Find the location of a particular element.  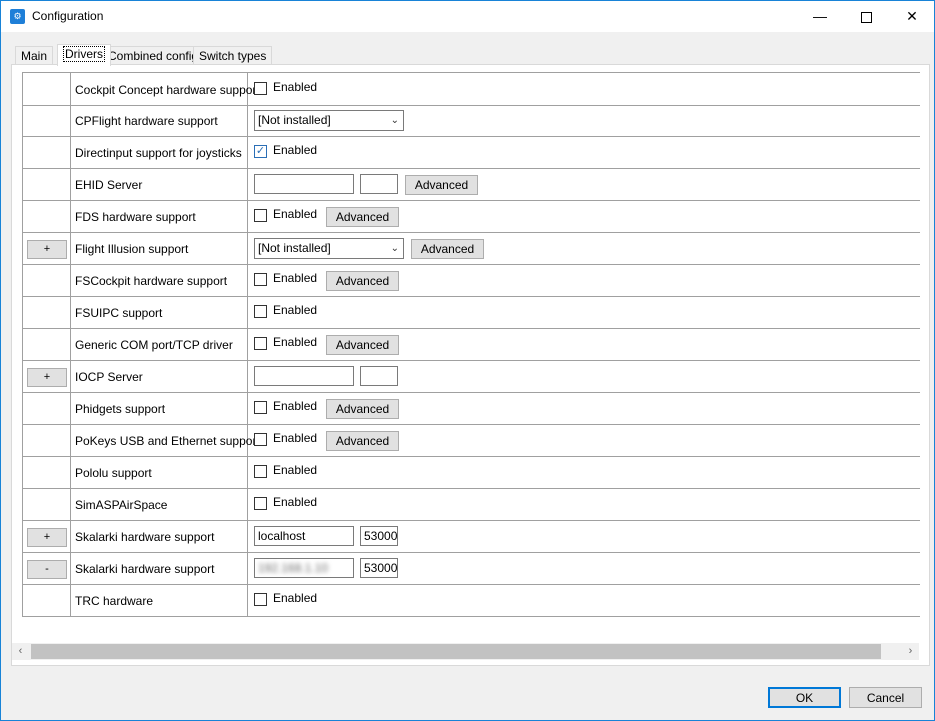

enabled-checkbox: ✓ is located at coordinates (260, 151).